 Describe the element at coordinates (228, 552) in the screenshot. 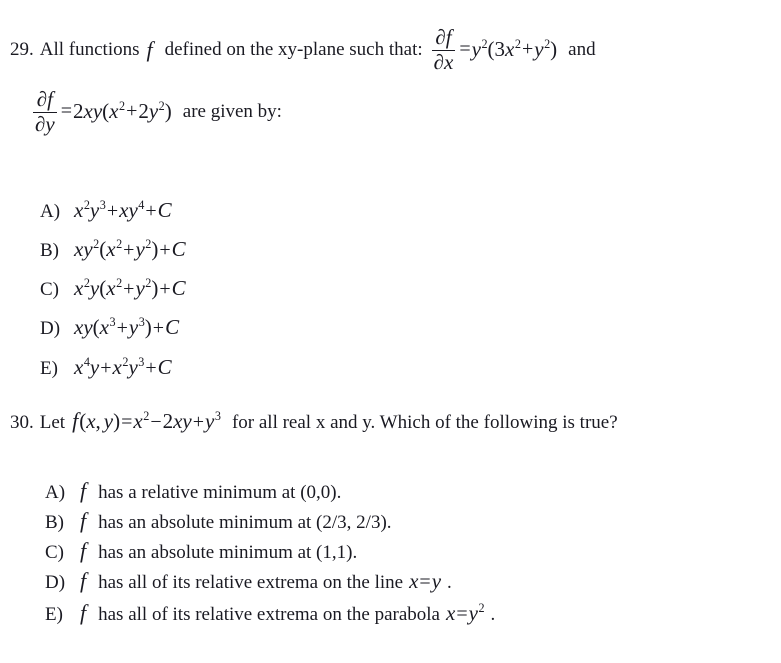

I see `option-c-text: has an absolute minimum at (1,1).` at that location.